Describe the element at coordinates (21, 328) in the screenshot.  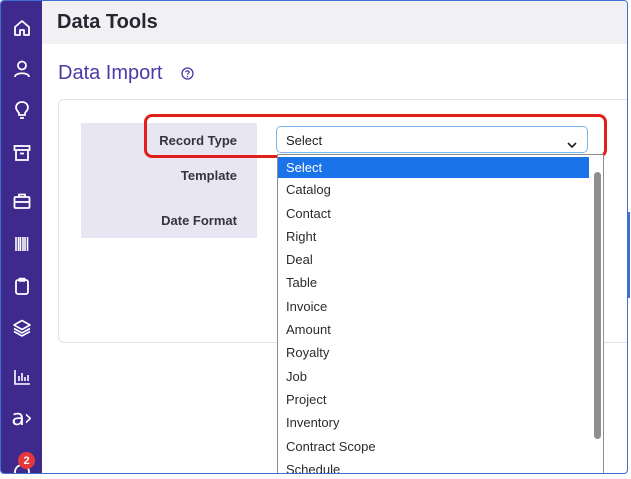
I see `layers-icon` at that location.